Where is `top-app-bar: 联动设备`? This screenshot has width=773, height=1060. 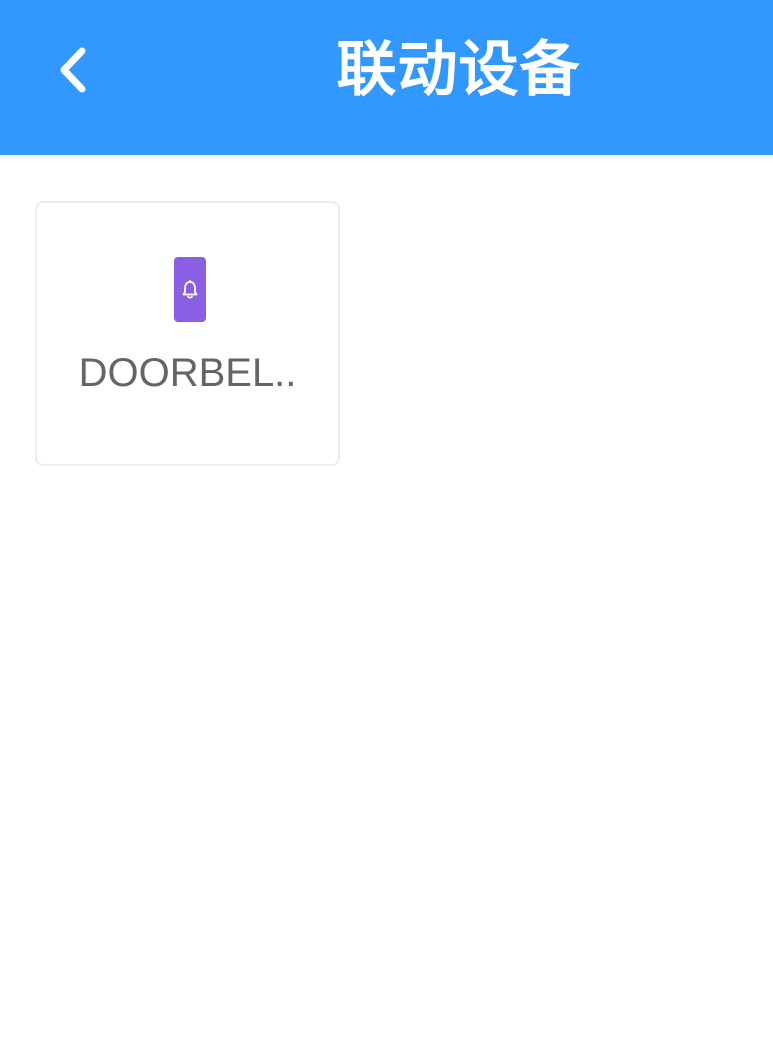
top-app-bar: 联动设备 is located at coordinates (386, 77).